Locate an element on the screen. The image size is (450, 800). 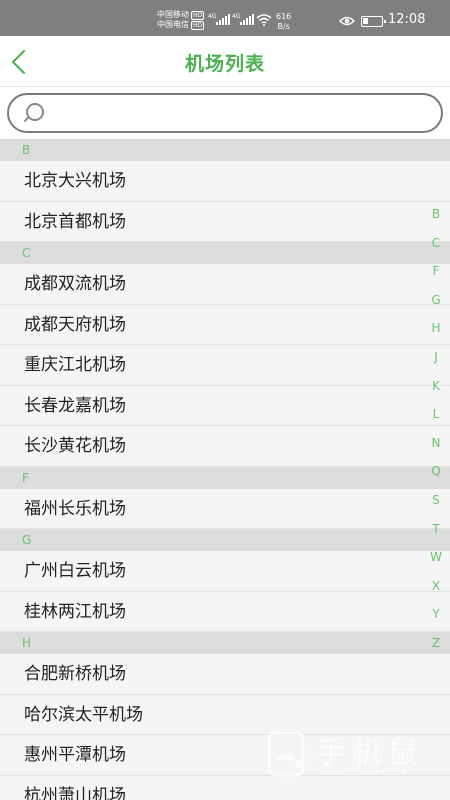
airport-list-item: 成都双流机场 is located at coordinates (225, 284).